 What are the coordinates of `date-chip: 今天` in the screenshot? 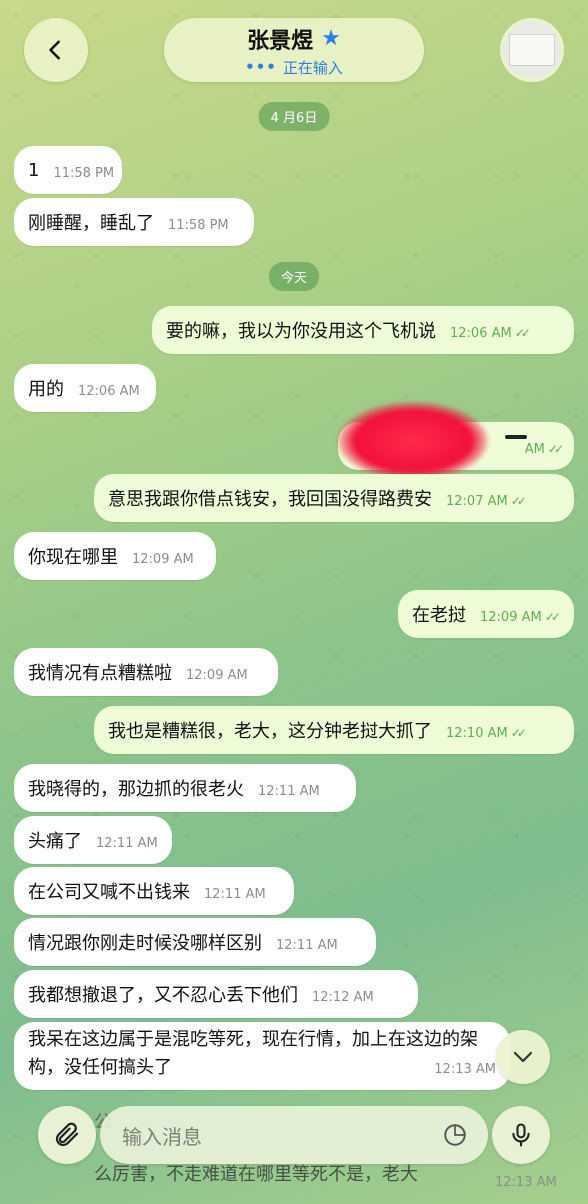 It's located at (294, 276).